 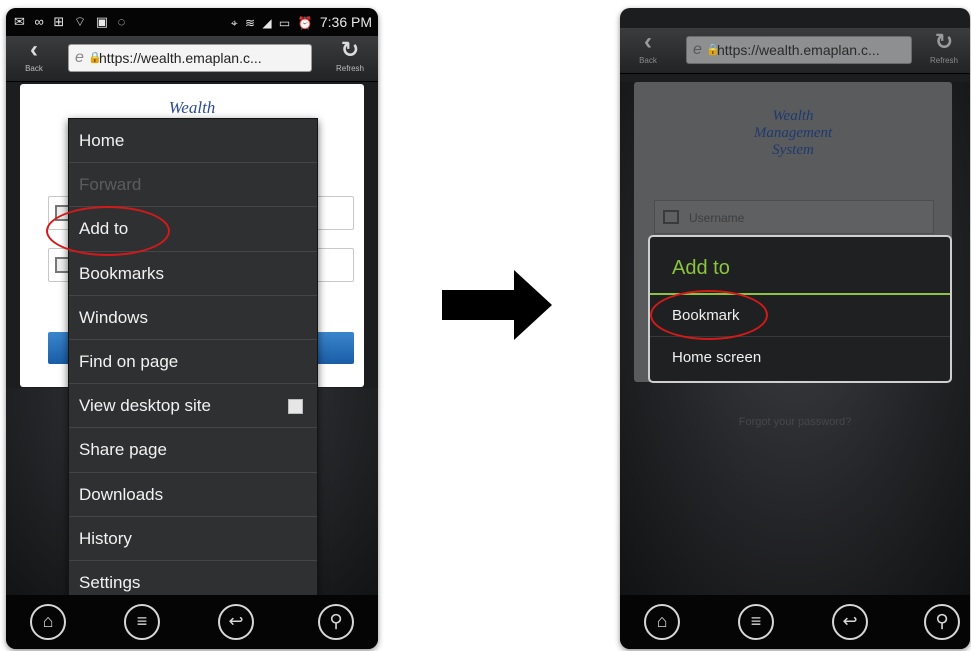 What do you see at coordinates (193, 450) in the screenshot?
I see `menu-item-share-page: Share page` at bounding box center [193, 450].